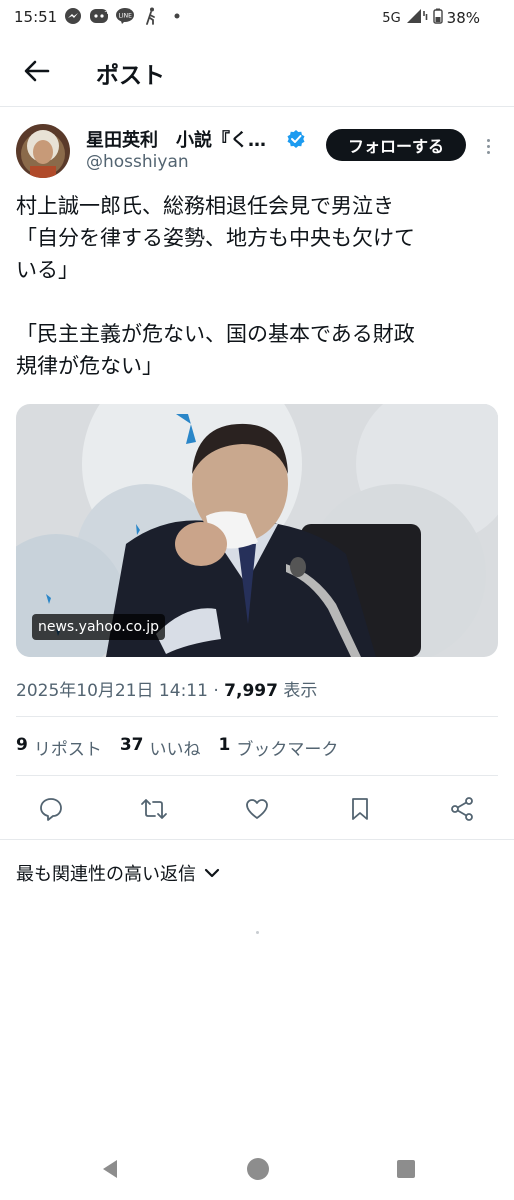 This screenshot has width=514, height=1200. Describe the element at coordinates (151, 16) in the screenshot. I see `walking-icon` at that location.